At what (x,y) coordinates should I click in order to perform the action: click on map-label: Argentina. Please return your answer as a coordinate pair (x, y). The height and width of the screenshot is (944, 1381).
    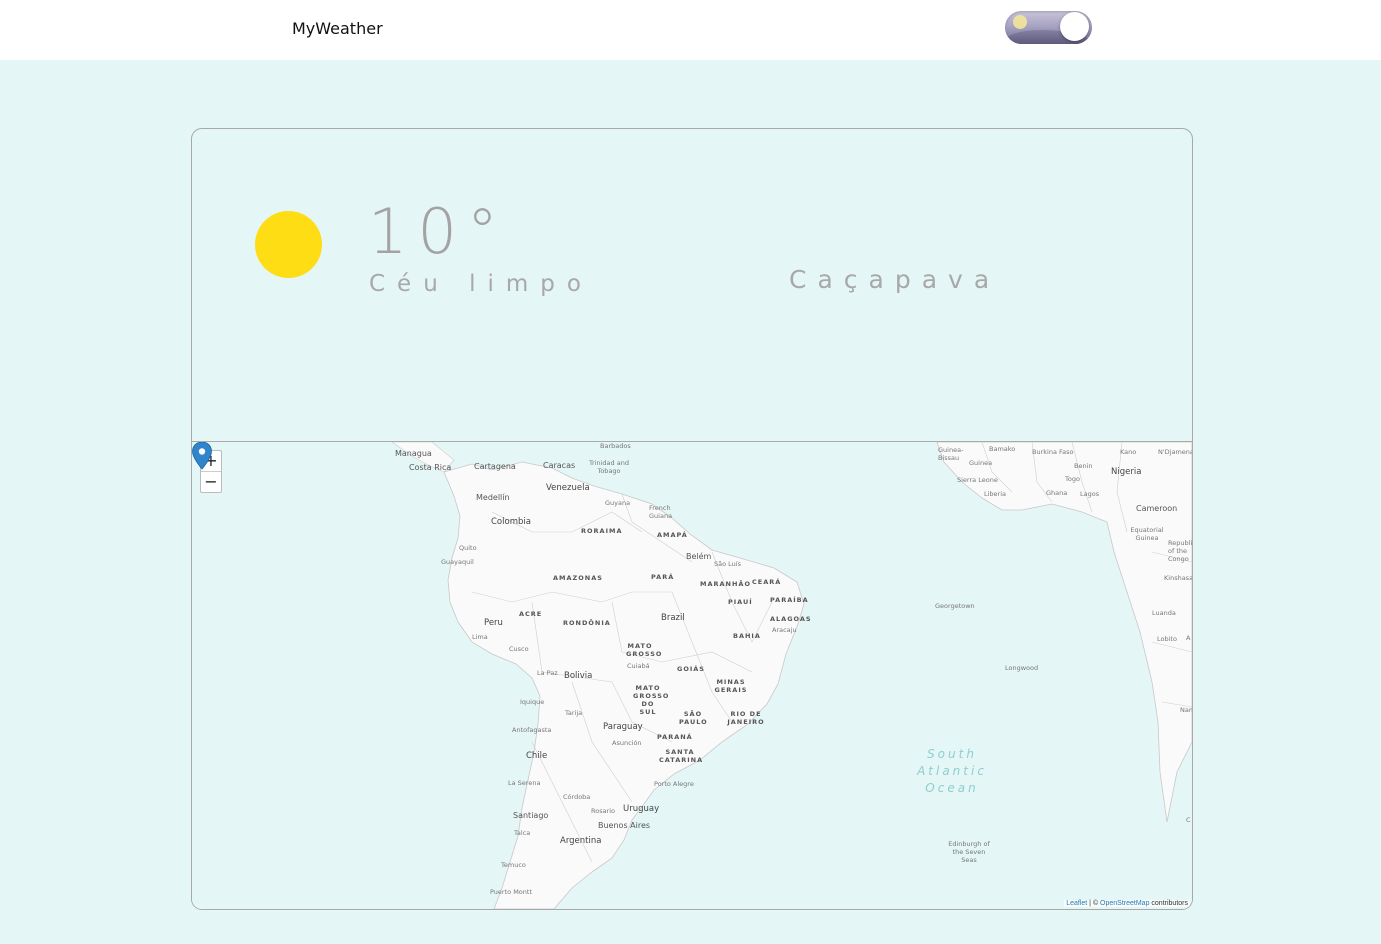
    Looking at the image, I should click on (581, 841).